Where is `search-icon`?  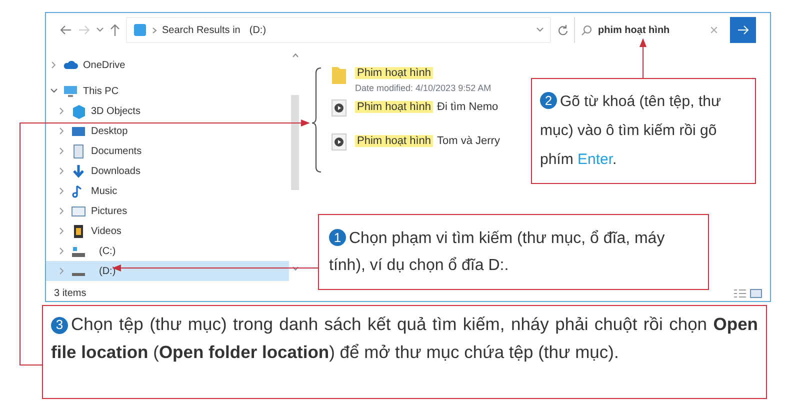 search-icon is located at coordinates (586, 30).